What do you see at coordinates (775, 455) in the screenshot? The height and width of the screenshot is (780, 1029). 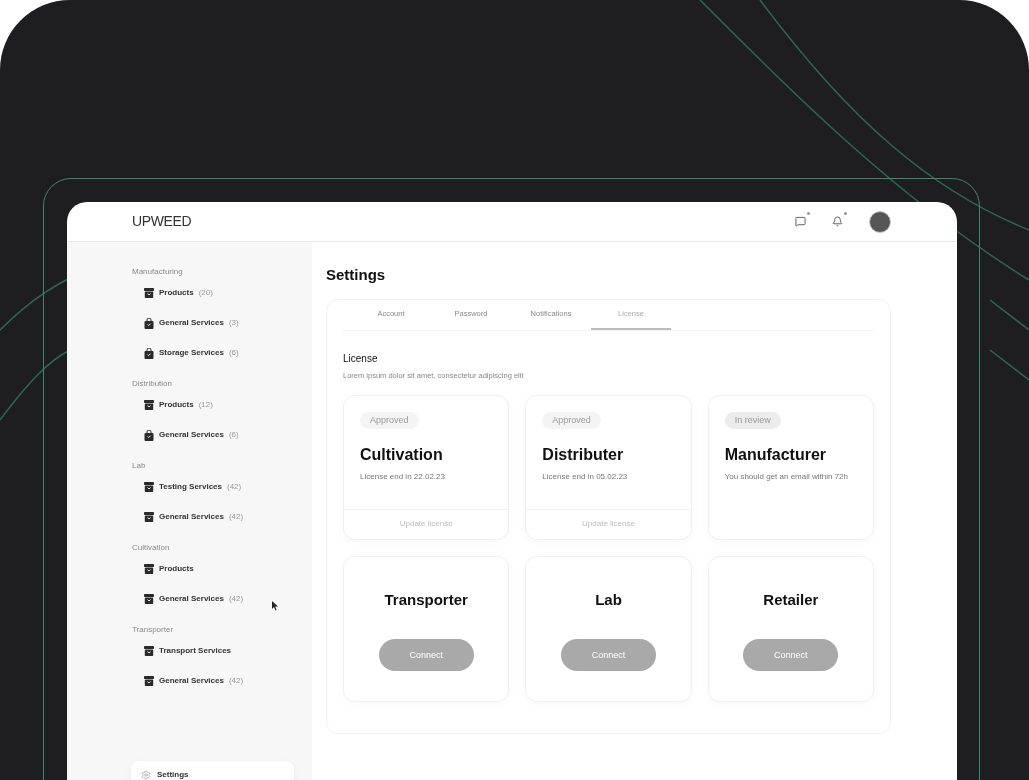 I see `card-title: Manufacturer` at bounding box center [775, 455].